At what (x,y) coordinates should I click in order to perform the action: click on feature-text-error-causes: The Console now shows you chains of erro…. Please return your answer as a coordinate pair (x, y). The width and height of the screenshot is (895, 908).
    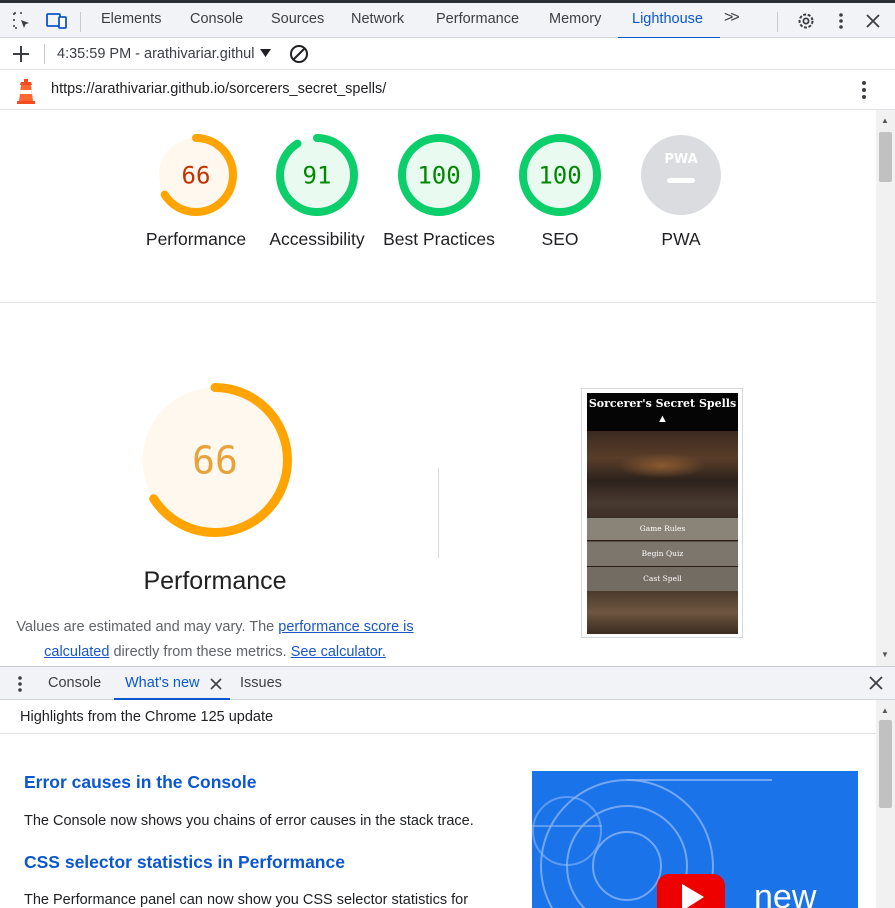
    Looking at the image, I should click on (249, 821).